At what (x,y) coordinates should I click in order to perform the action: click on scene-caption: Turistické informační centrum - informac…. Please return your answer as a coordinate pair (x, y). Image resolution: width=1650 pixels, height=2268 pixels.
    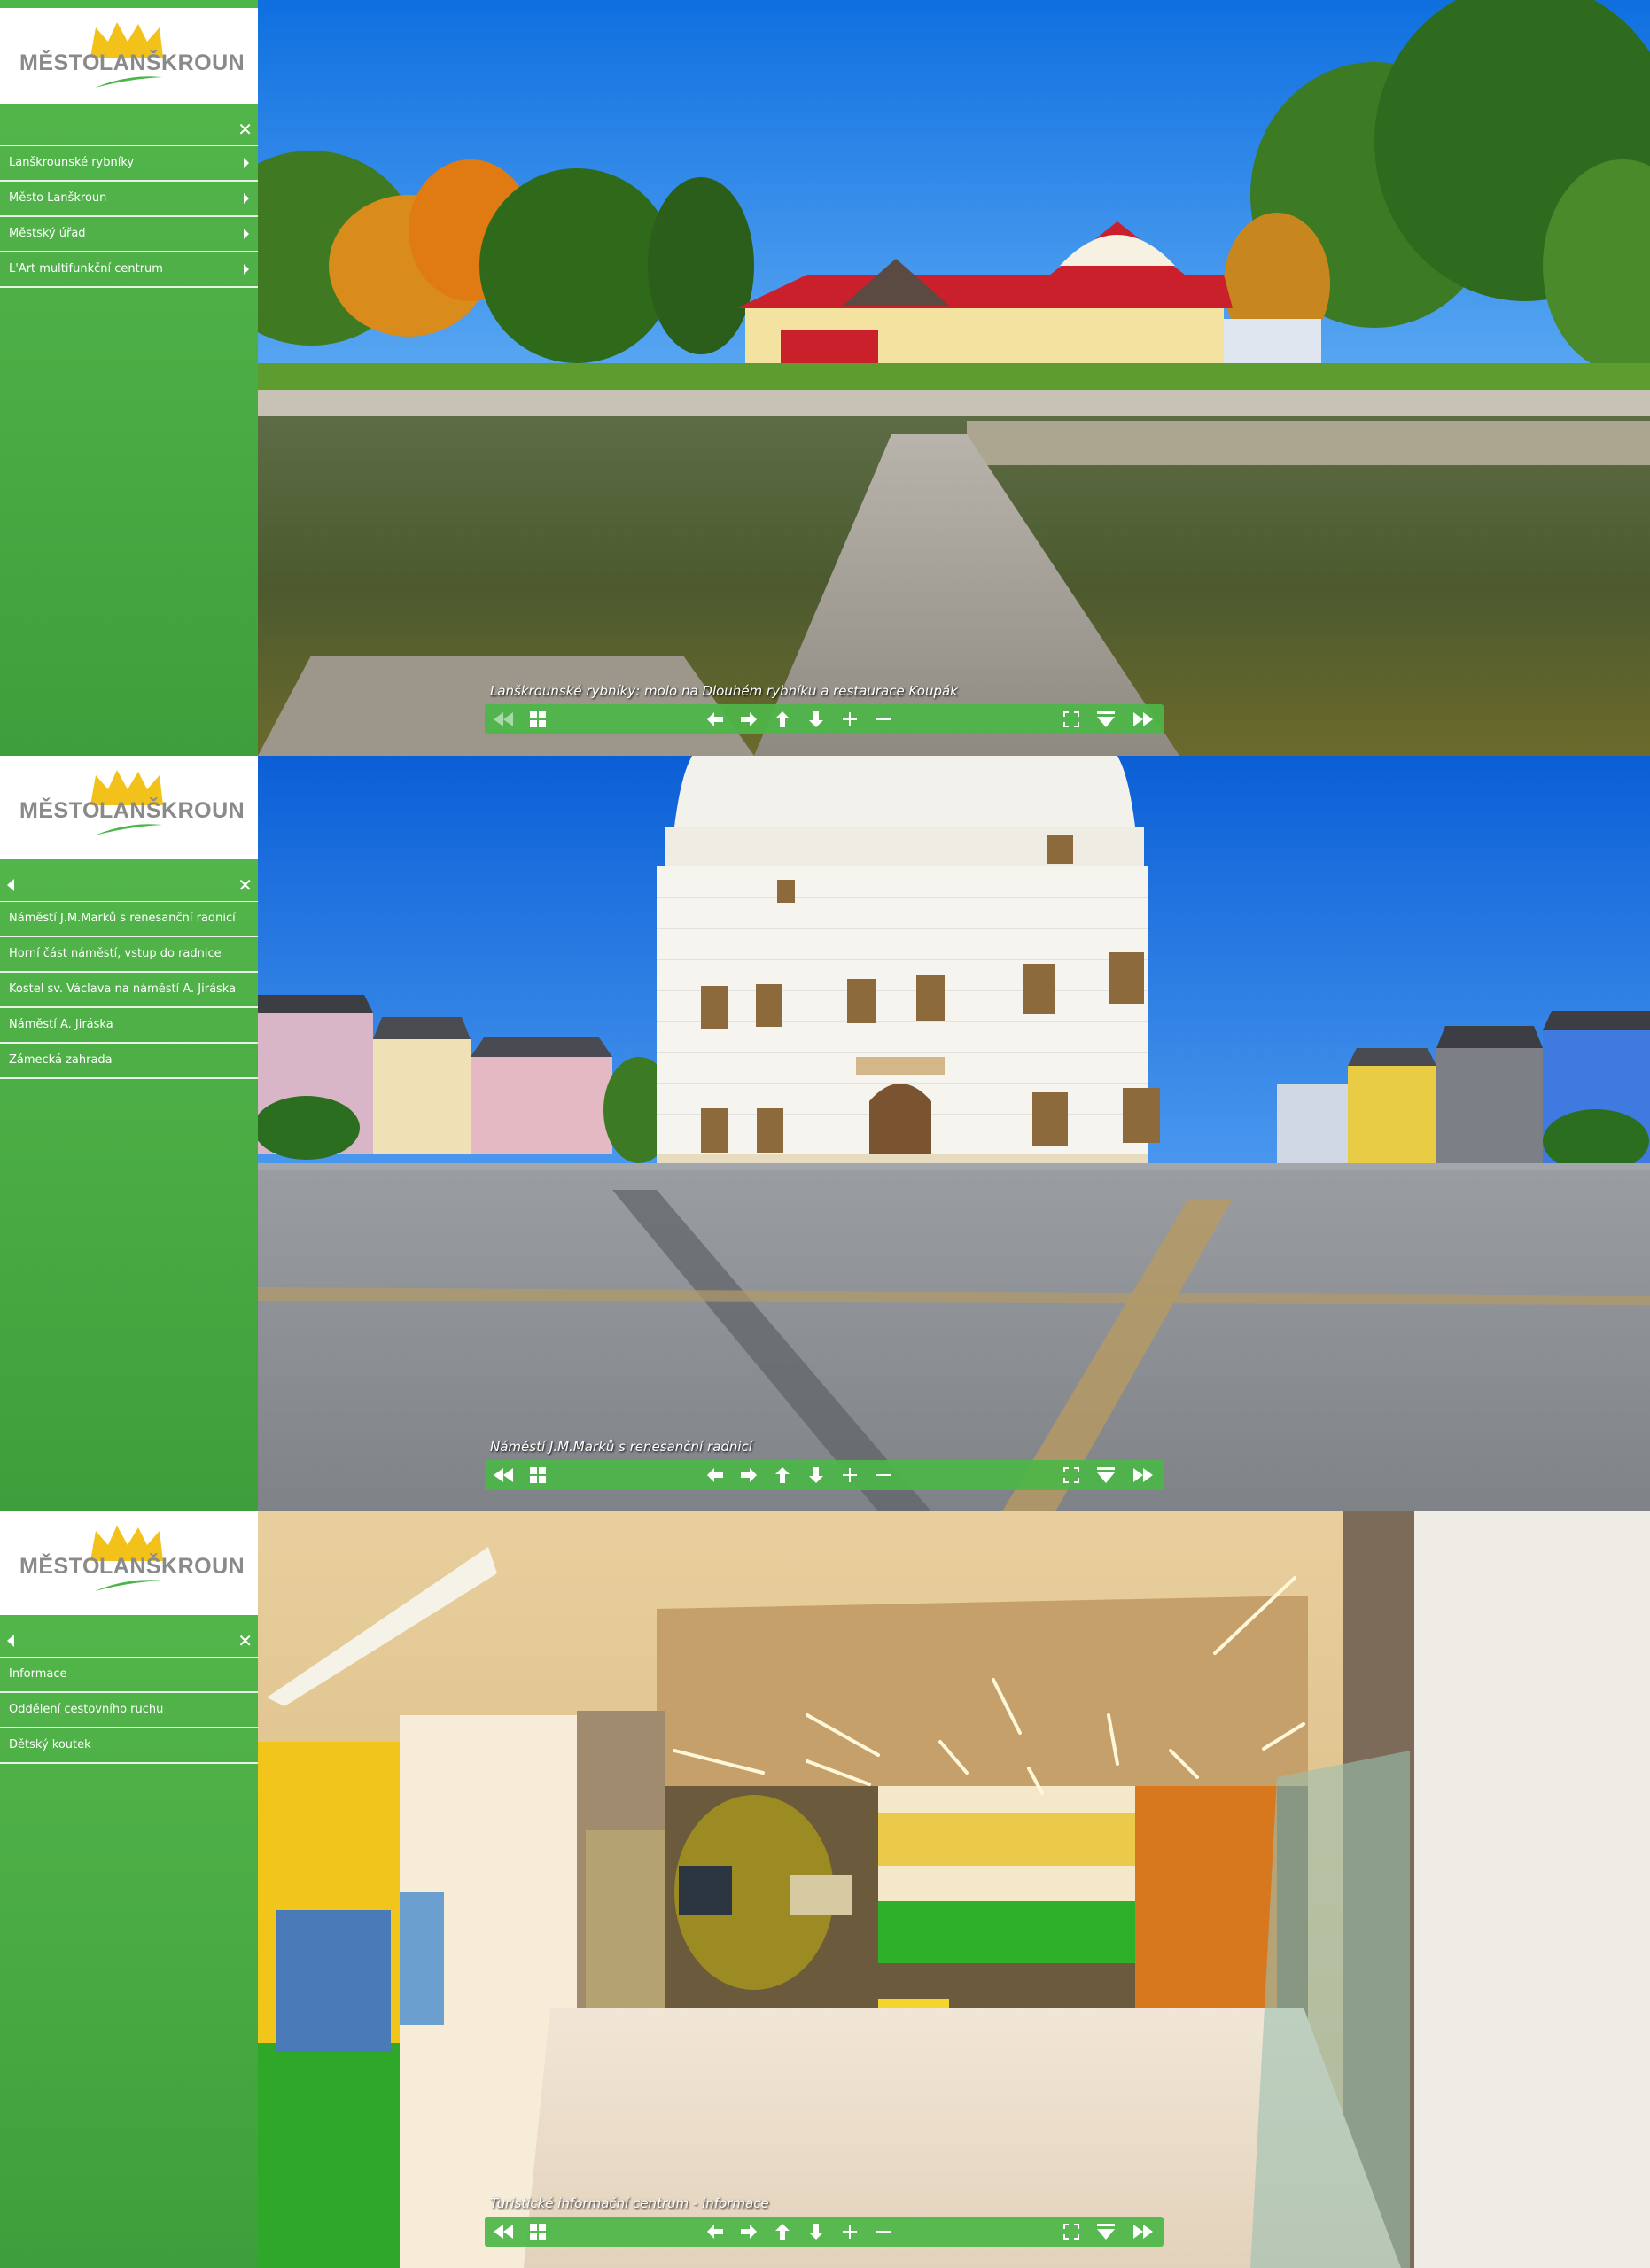
    Looking at the image, I should click on (629, 2203).